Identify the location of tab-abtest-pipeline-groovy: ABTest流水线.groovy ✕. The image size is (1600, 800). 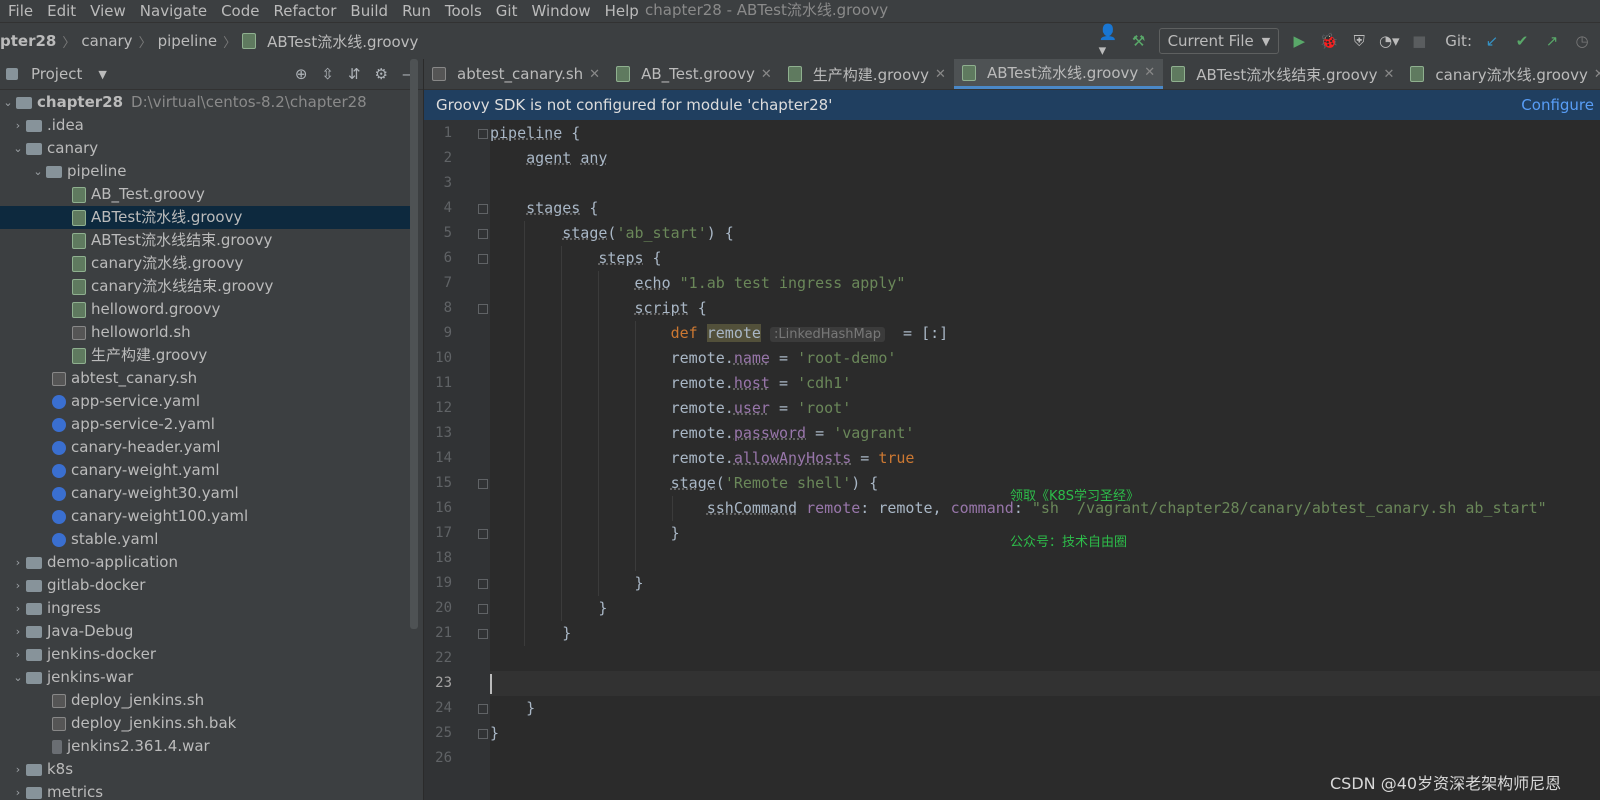
(1058, 74).